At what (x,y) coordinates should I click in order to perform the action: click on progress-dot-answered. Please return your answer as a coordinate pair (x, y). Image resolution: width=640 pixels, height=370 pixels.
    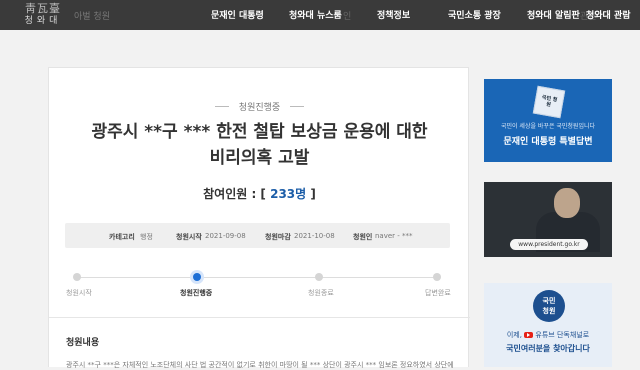
    Looking at the image, I should click on (437, 277).